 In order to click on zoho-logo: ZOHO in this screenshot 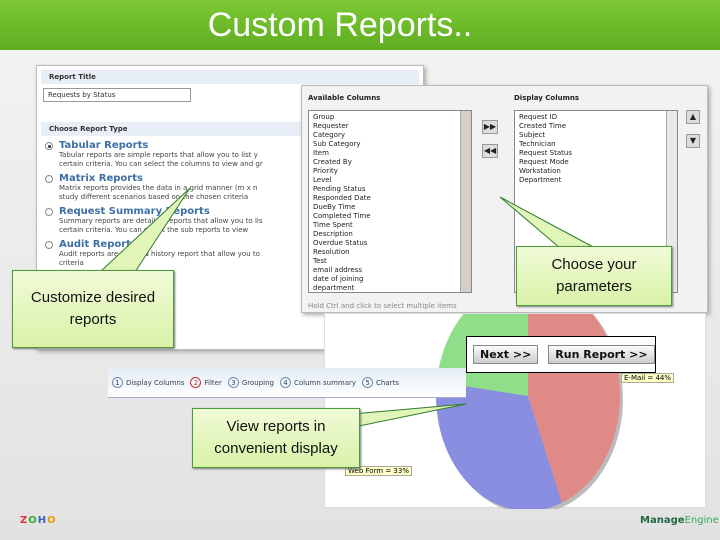, I will do `click(38, 520)`.